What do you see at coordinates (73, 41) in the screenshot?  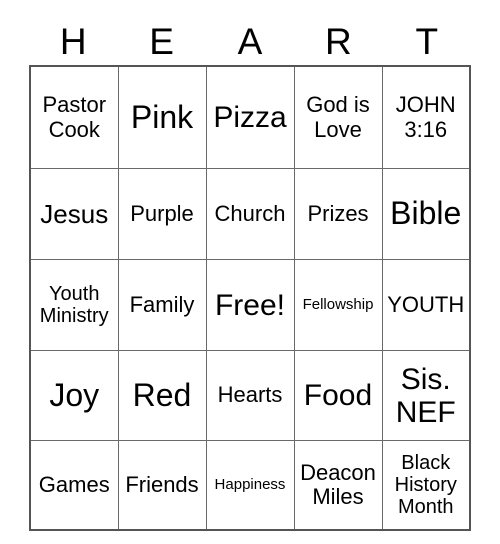 I see `bingo-header-letter-h: H` at bounding box center [73, 41].